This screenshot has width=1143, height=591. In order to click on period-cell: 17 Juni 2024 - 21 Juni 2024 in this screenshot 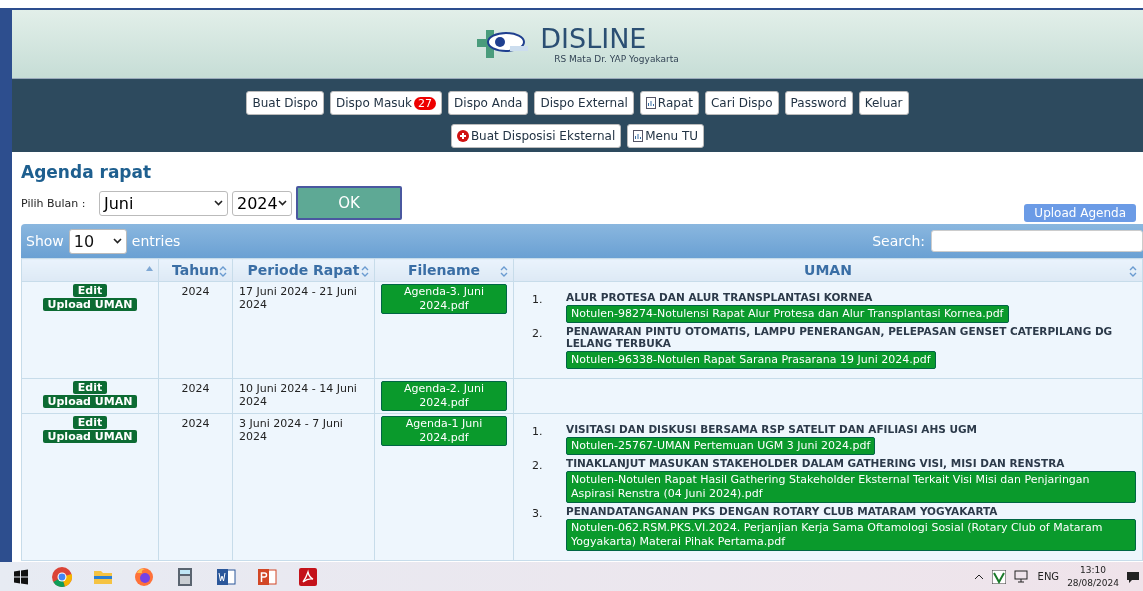, I will do `click(298, 298)`.